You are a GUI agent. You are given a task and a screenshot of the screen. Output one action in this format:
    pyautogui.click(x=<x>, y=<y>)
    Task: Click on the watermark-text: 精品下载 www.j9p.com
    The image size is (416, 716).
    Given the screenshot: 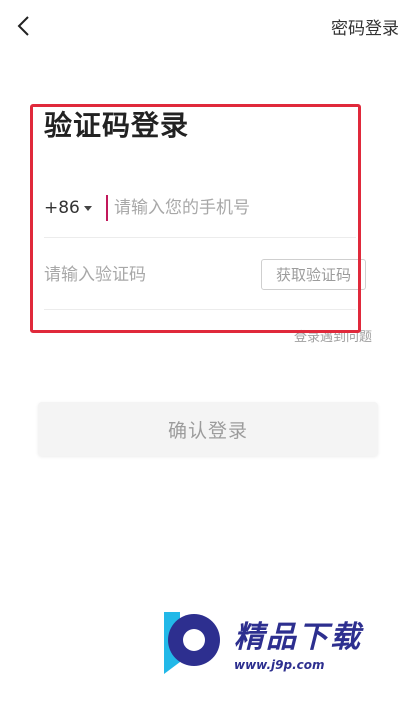 What is the action you would take?
    pyautogui.click(x=298, y=642)
    